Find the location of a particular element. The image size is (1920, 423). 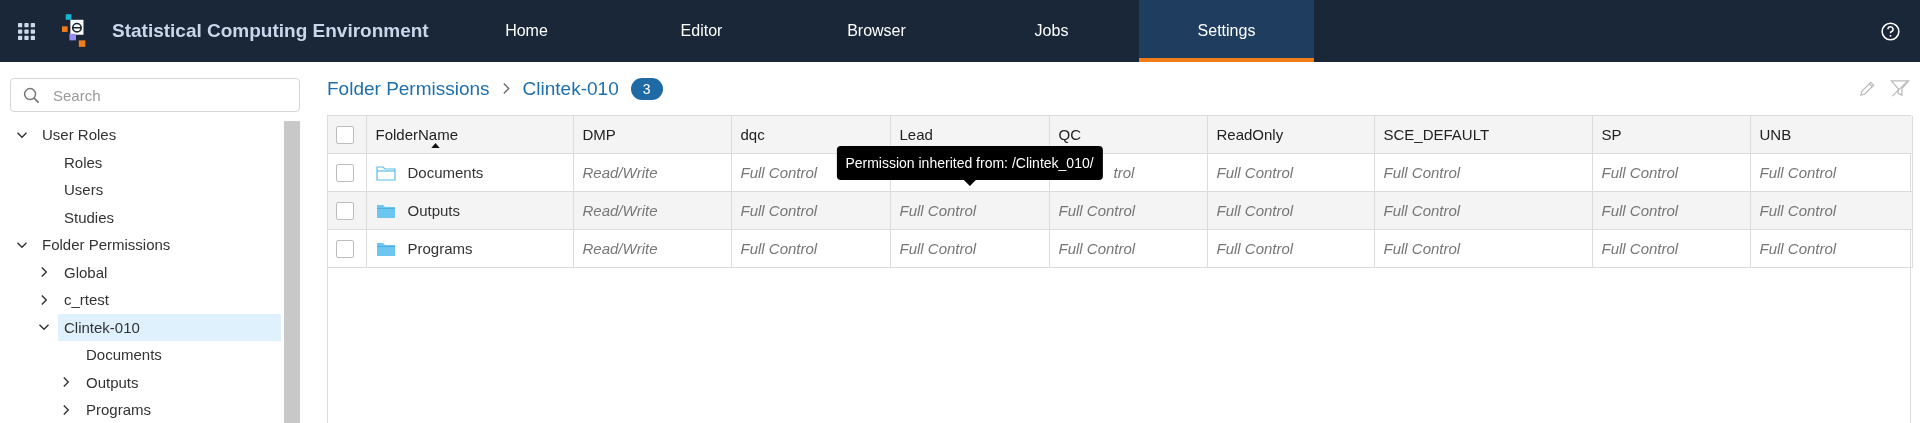

nav-tab: Home is located at coordinates (526, 31).